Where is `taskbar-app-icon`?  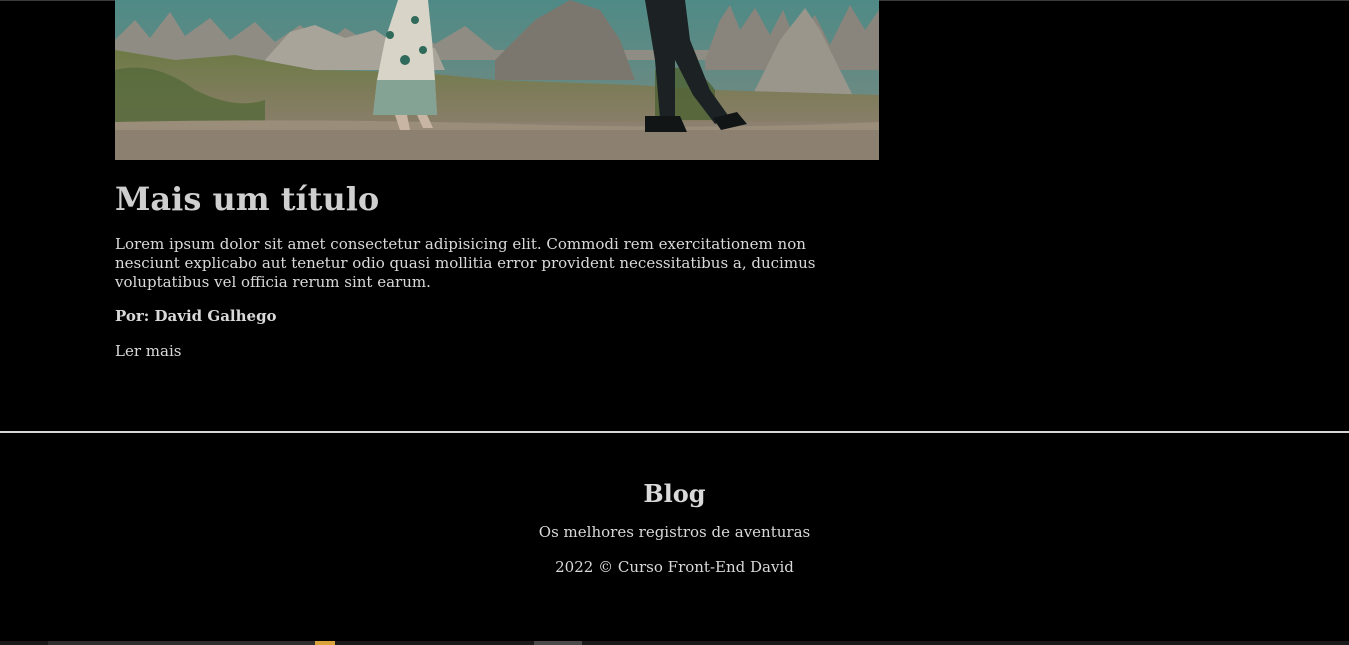 taskbar-app-icon is located at coordinates (325, 643).